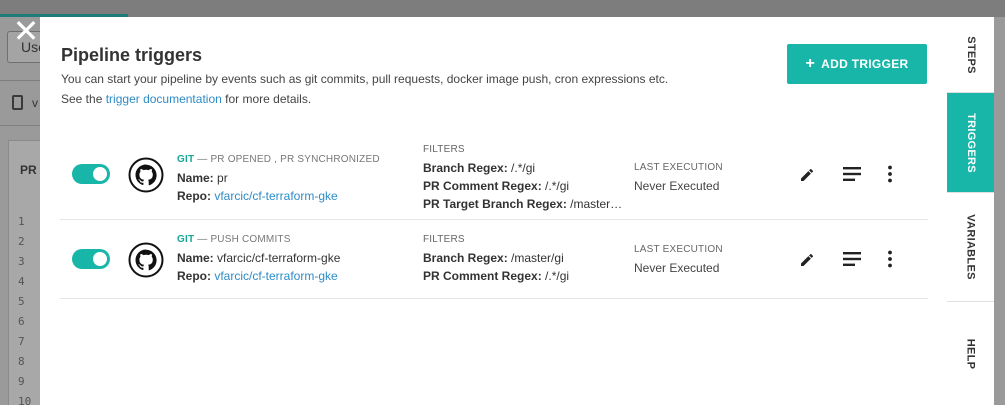 The image size is (1005, 405). I want to click on description-suffix: for more details., so click(268, 99).